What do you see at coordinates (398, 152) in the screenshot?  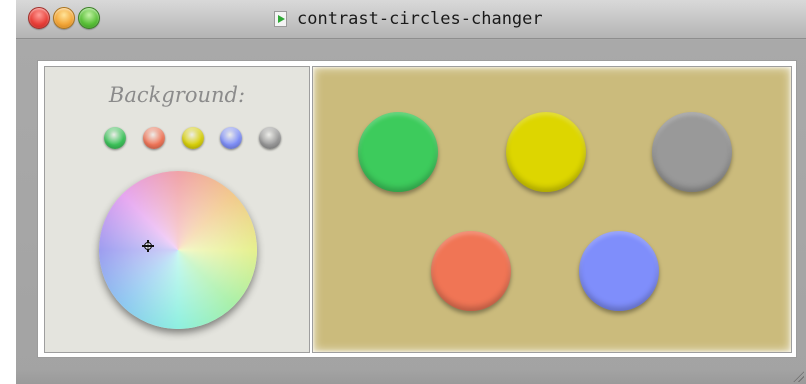 I see `circle-green` at bounding box center [398, 152].